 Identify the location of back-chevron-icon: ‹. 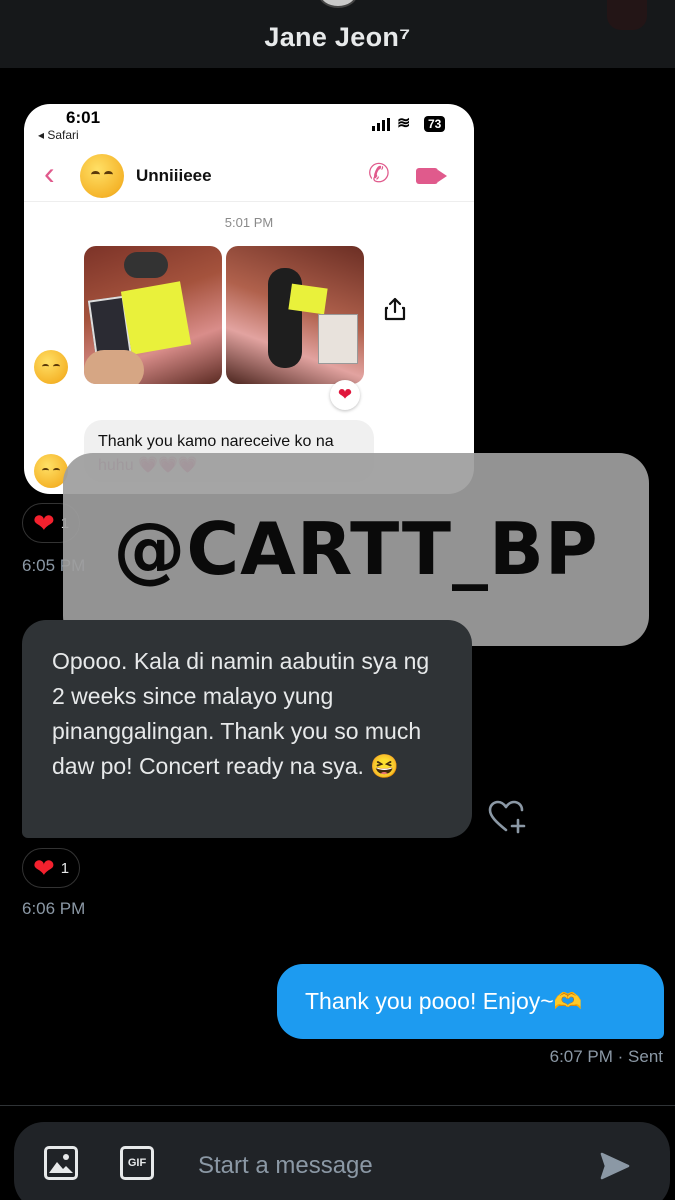
(49, 173).